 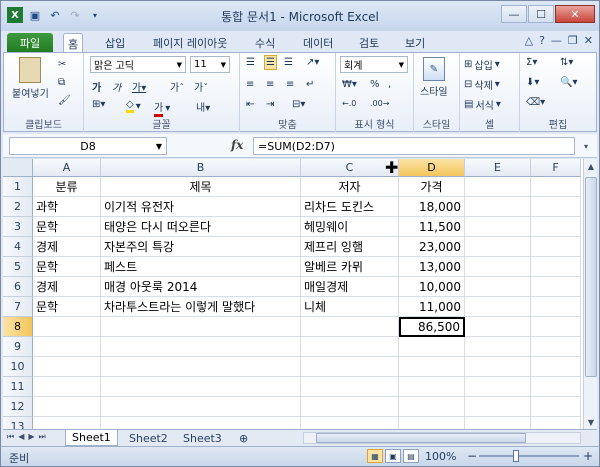 What do you see at coordinates (588, 40) in the screenshot?
I see `doc-close-icon: ✕` at bounding box center [588, 40].